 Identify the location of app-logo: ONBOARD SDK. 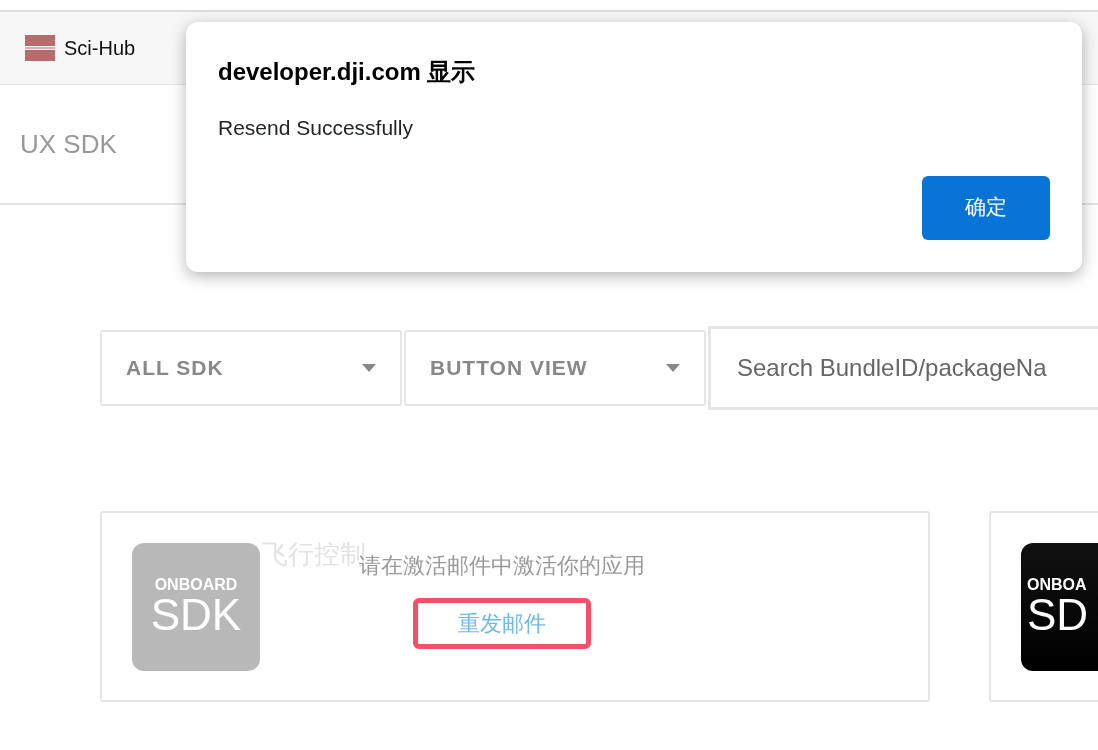
(196, 607).